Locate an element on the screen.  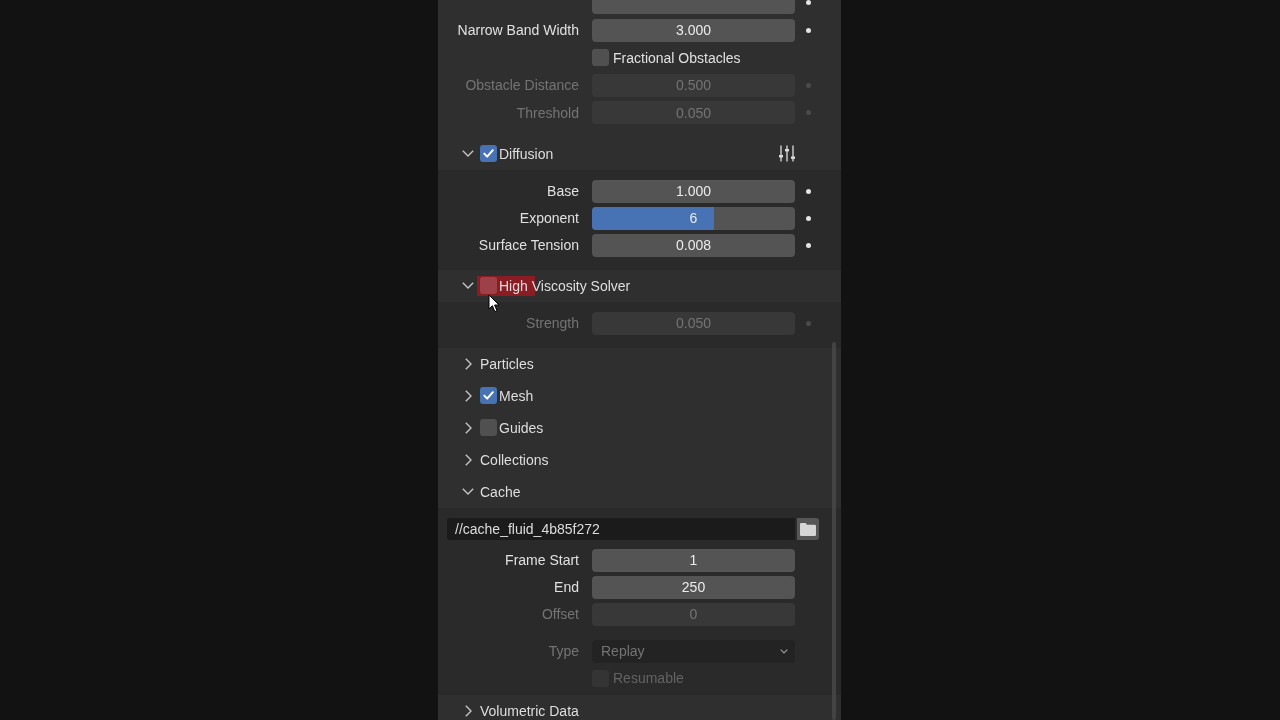
panel-title: High Viscosity Solver is located at coordinates (565, 285).